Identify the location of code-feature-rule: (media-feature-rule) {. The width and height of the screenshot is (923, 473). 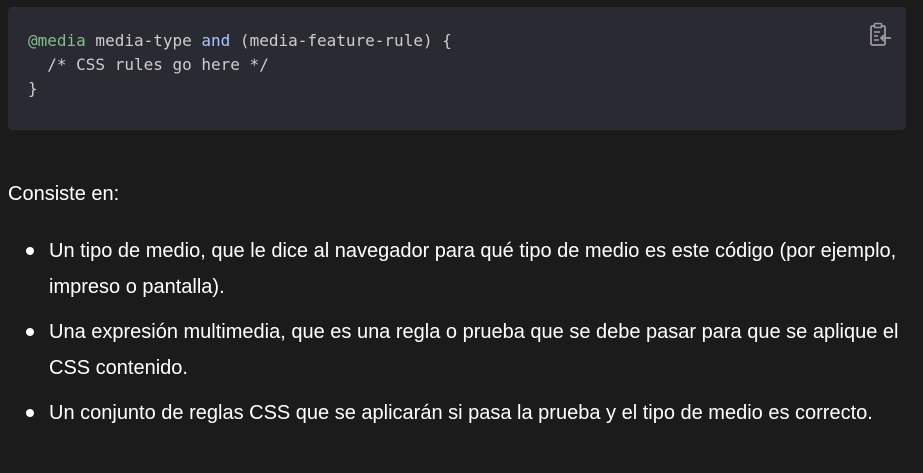
(341, 40).